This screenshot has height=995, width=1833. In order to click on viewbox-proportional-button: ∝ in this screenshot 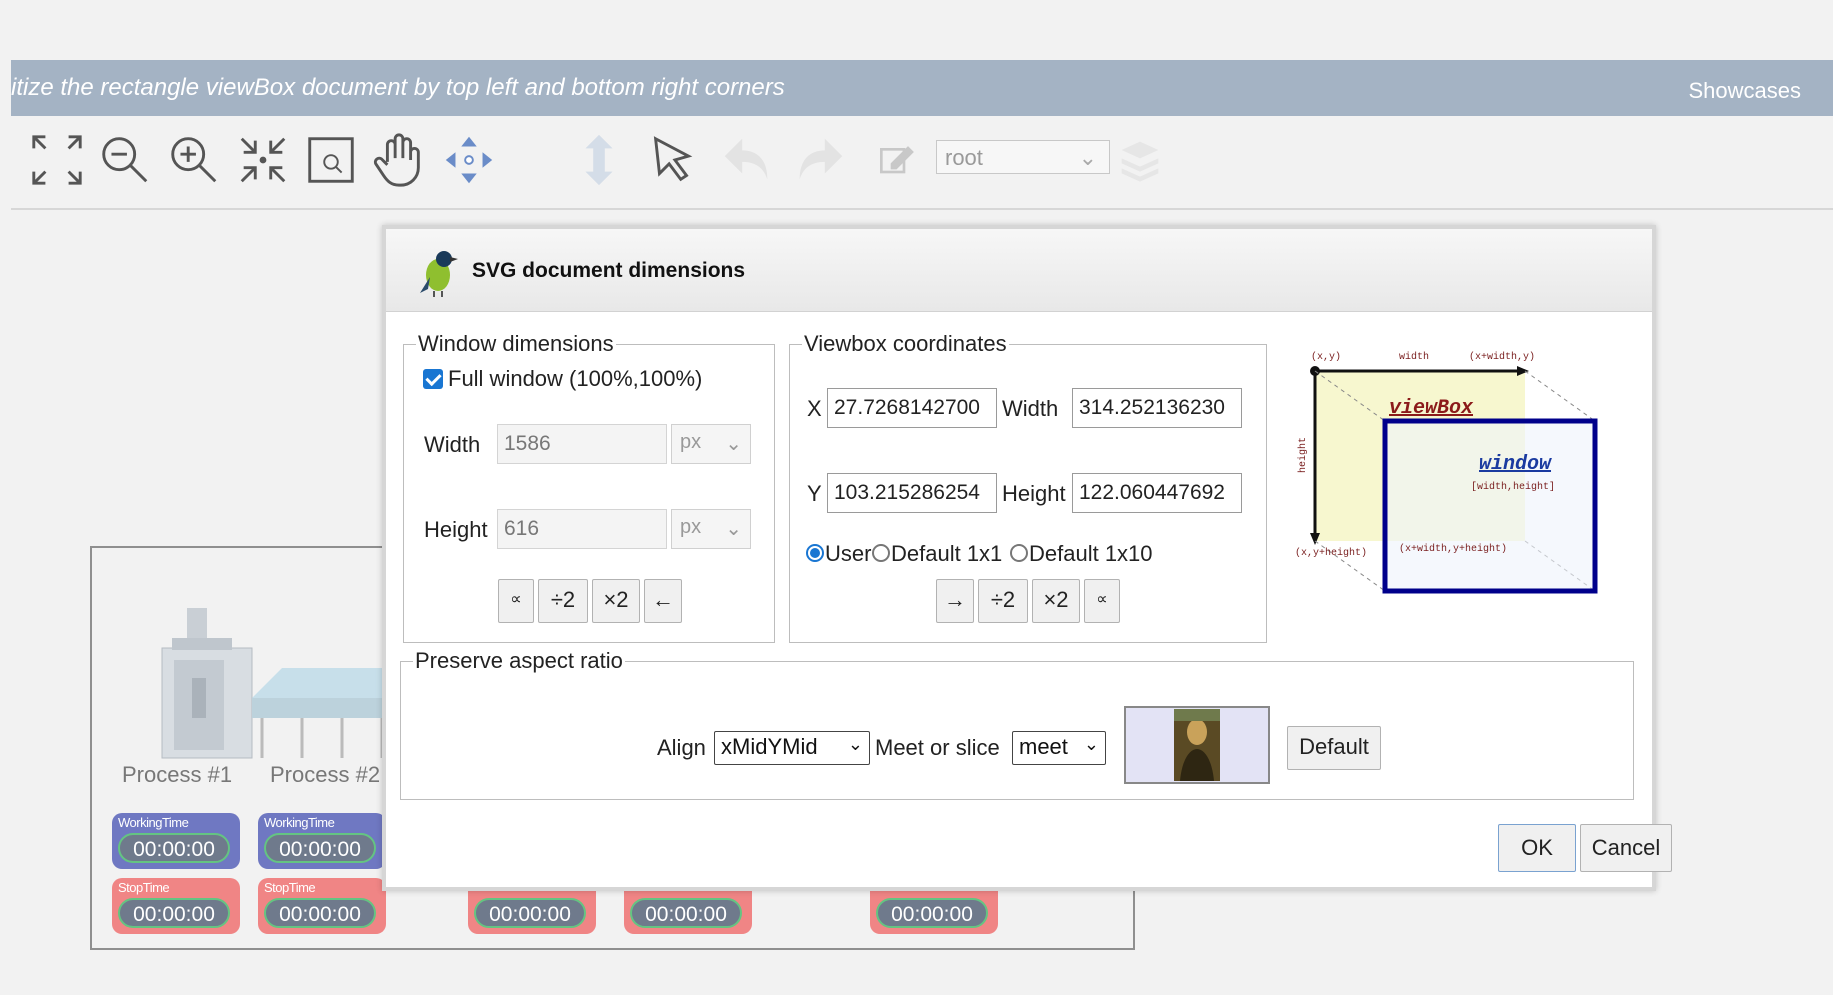, I will do `click(1102, 601)`.